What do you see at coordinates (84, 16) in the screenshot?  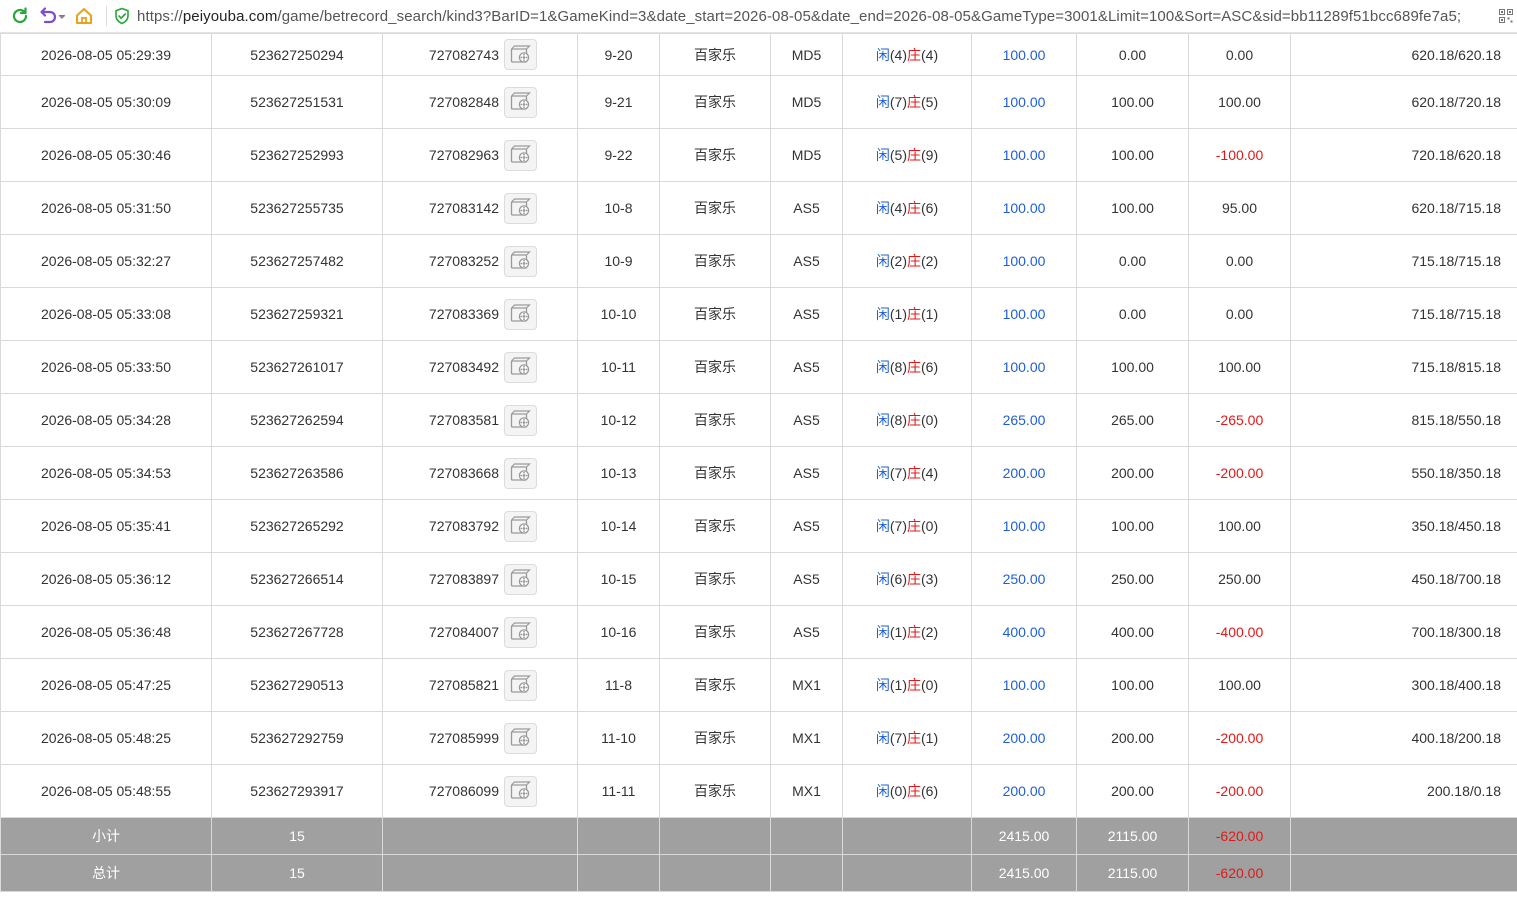 I see `home-button` at bounding box center [84, 16].